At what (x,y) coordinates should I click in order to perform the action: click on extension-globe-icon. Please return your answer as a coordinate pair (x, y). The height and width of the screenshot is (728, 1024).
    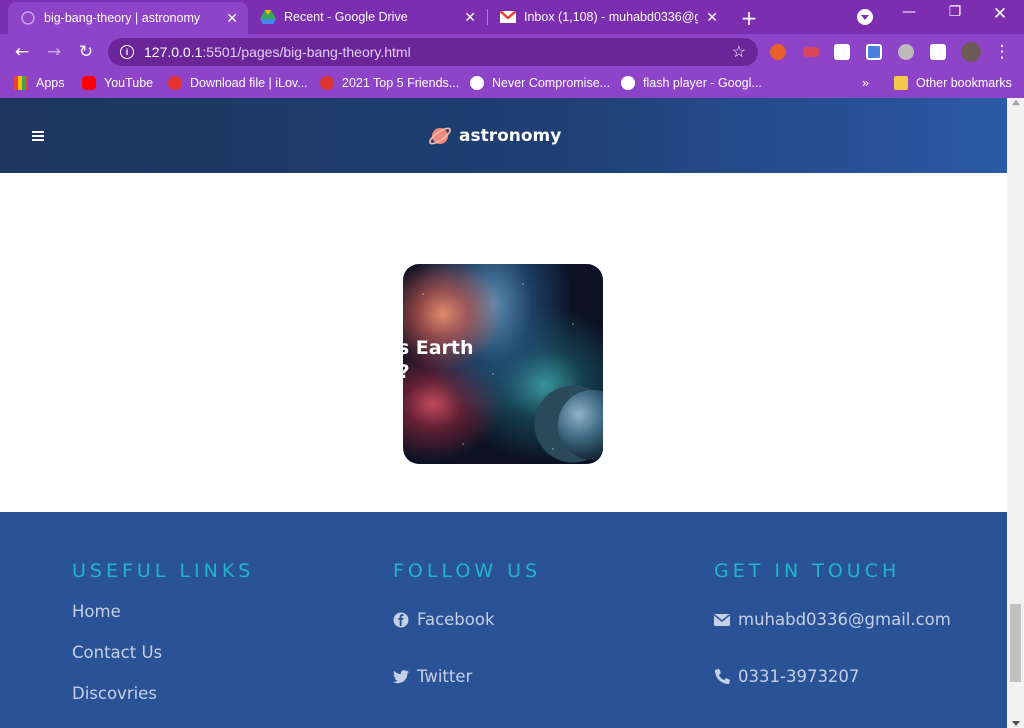
    Looking at the image, I should click on (906, 52).